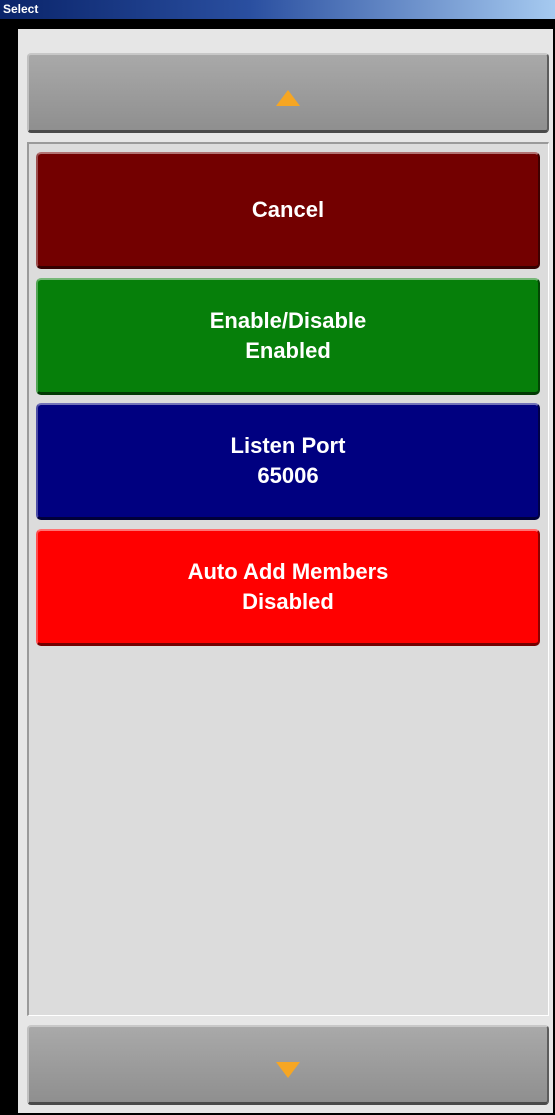 The height and width of the screenshot is (1115, 555). I want to click on auto-add-members-label: Auto Add Members, so click(288, 571).